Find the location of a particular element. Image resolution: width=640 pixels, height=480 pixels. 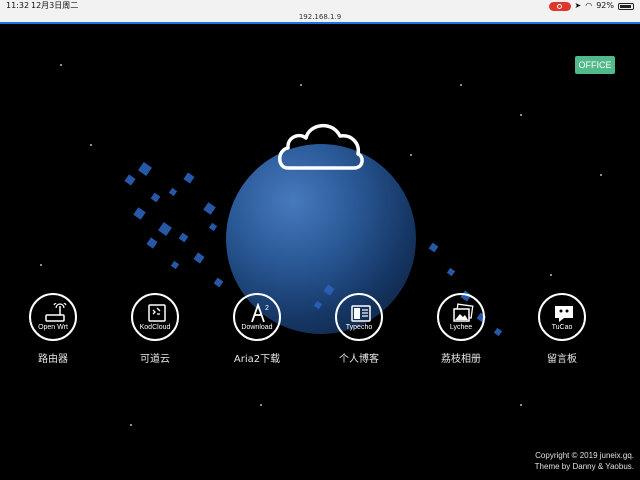

app-icon-circle: Lychee is located at coordinates (461, 317).